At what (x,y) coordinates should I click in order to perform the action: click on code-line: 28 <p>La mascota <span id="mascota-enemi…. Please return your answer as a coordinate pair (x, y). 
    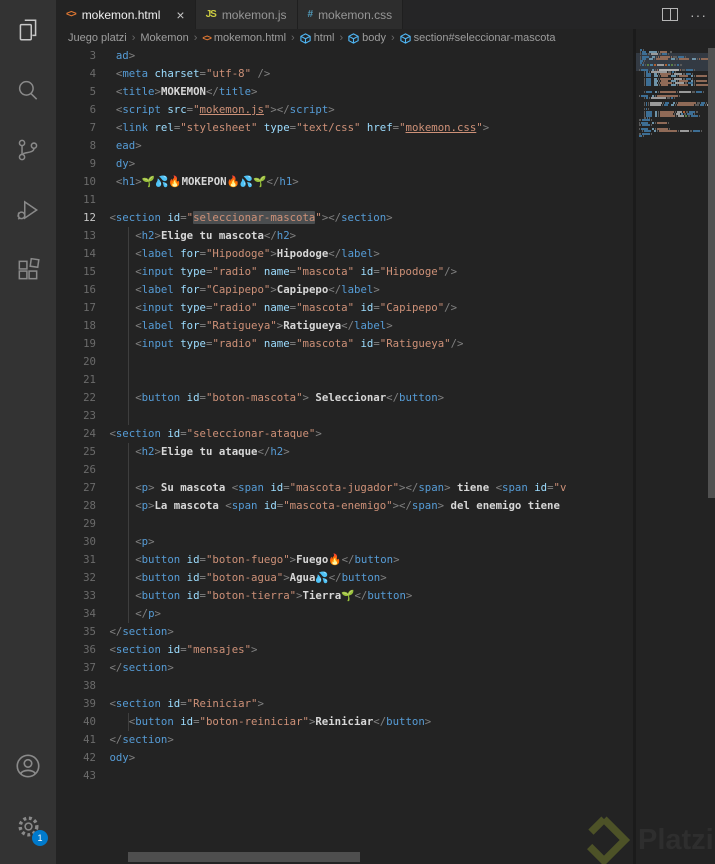
    Looking at the image, I should click on (344, 506).